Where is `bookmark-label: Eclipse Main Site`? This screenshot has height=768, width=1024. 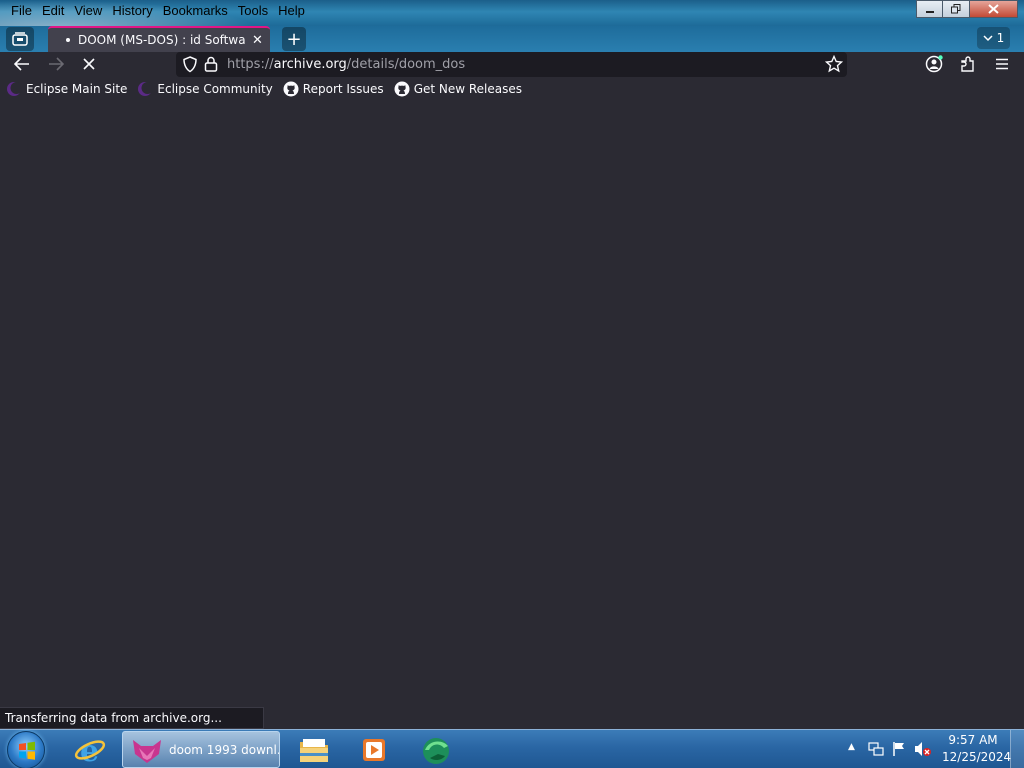 bookmark-label: Eclipse Main Site is located at coordinates (77, 89).